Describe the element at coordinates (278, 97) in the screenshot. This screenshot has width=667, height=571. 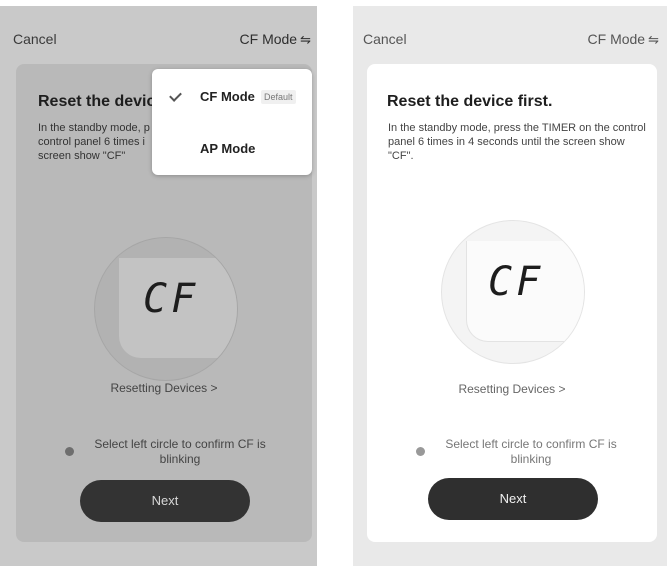
I see `default-badge: Default` at that location.